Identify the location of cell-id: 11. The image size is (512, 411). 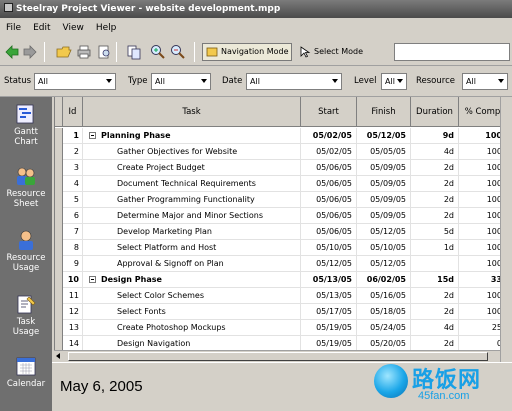
(73, 296).